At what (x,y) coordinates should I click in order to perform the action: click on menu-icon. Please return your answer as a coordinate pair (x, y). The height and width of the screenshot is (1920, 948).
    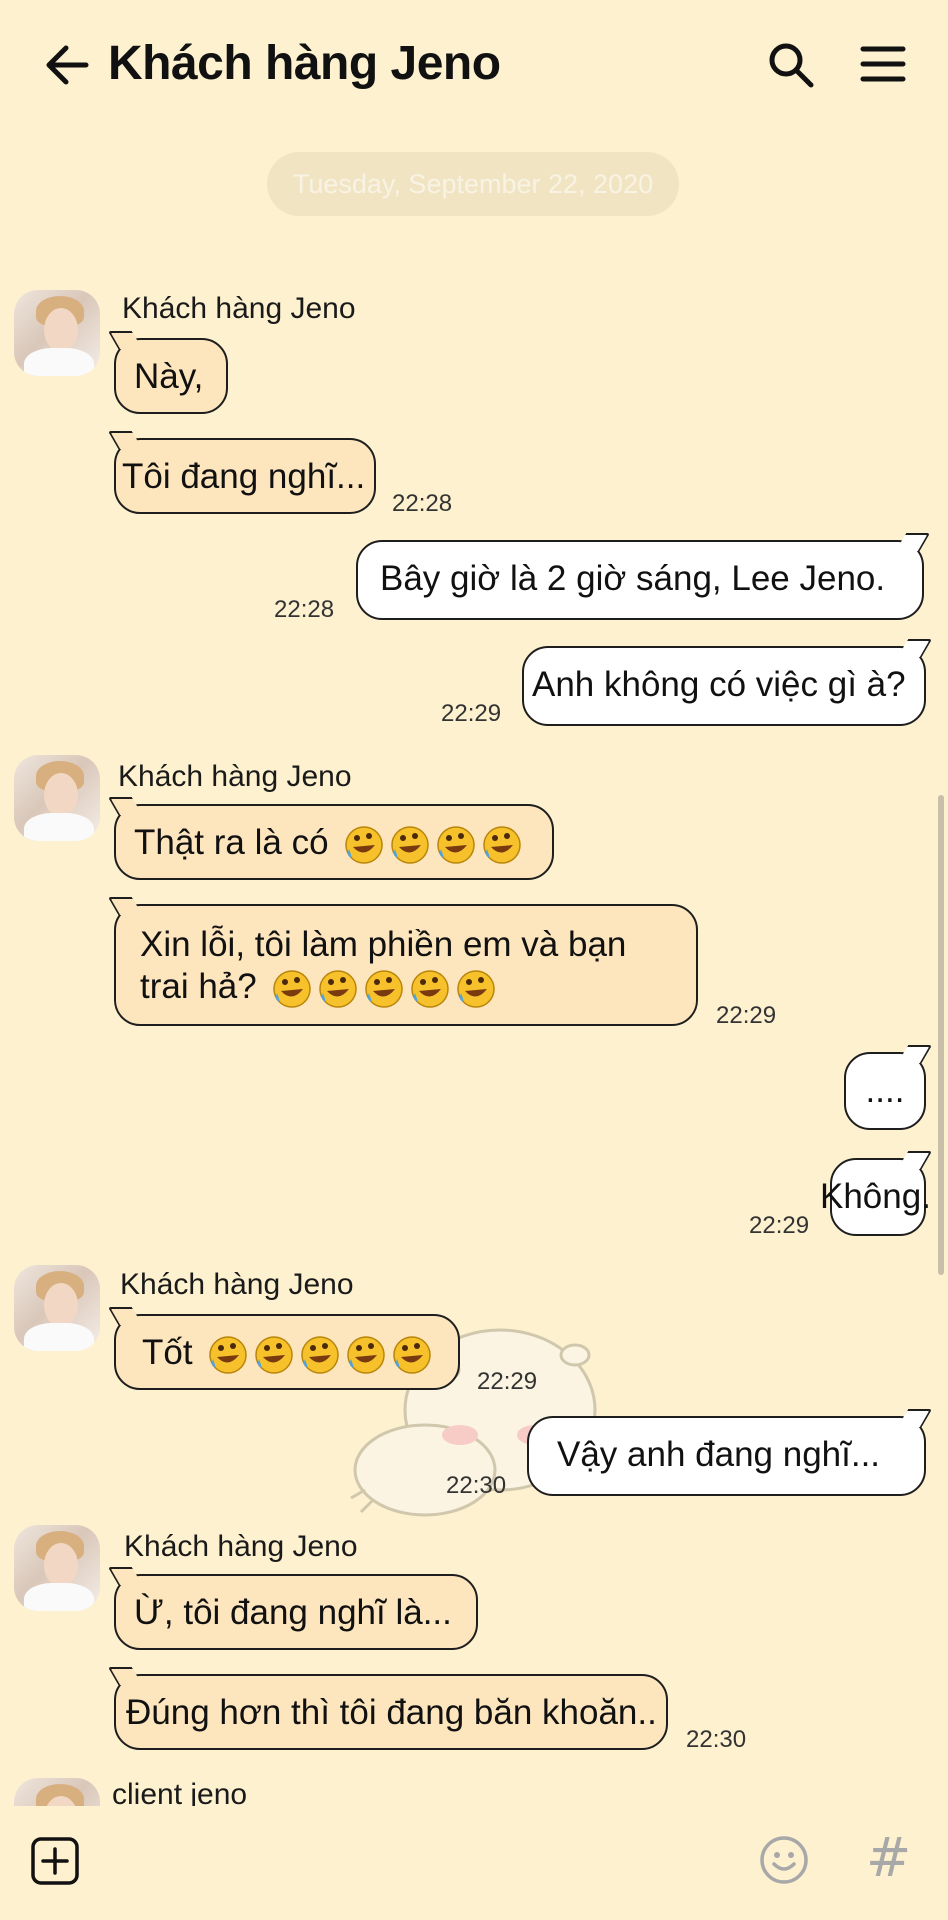
    Looking at the image, I should click on (883, 64).